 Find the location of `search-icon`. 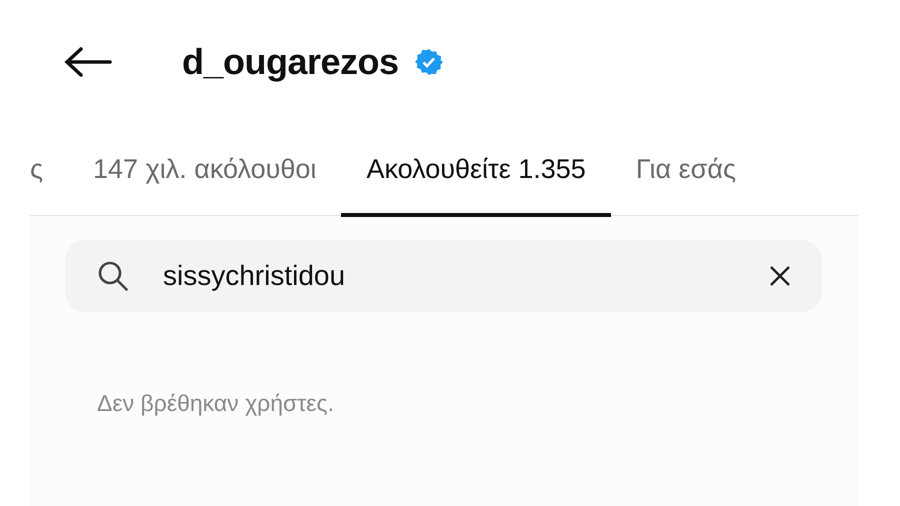

search-icon is located at coordinates (113, 276).